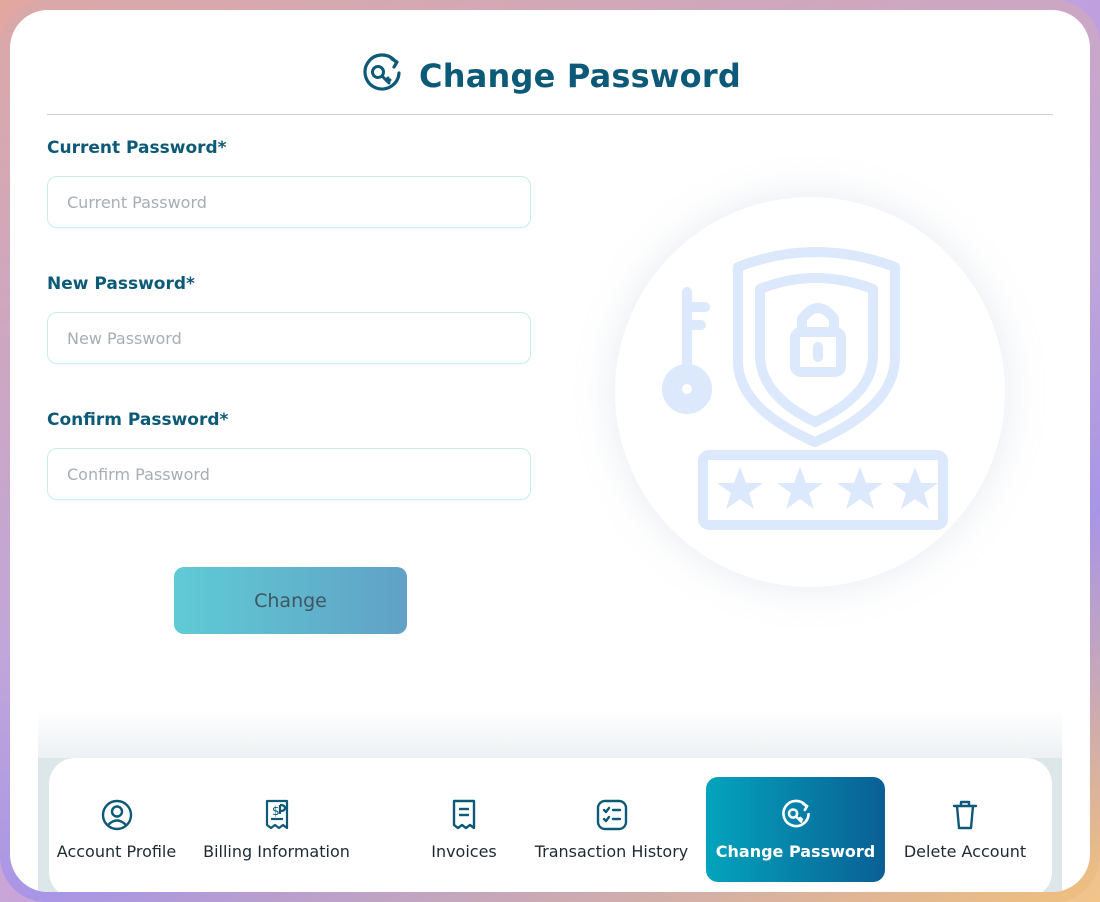 This screenshot has width=1100, height=902. Describe the element at coordinates (965, 851) in the screenshot. I see `nav-label: Delete Account` at that location.